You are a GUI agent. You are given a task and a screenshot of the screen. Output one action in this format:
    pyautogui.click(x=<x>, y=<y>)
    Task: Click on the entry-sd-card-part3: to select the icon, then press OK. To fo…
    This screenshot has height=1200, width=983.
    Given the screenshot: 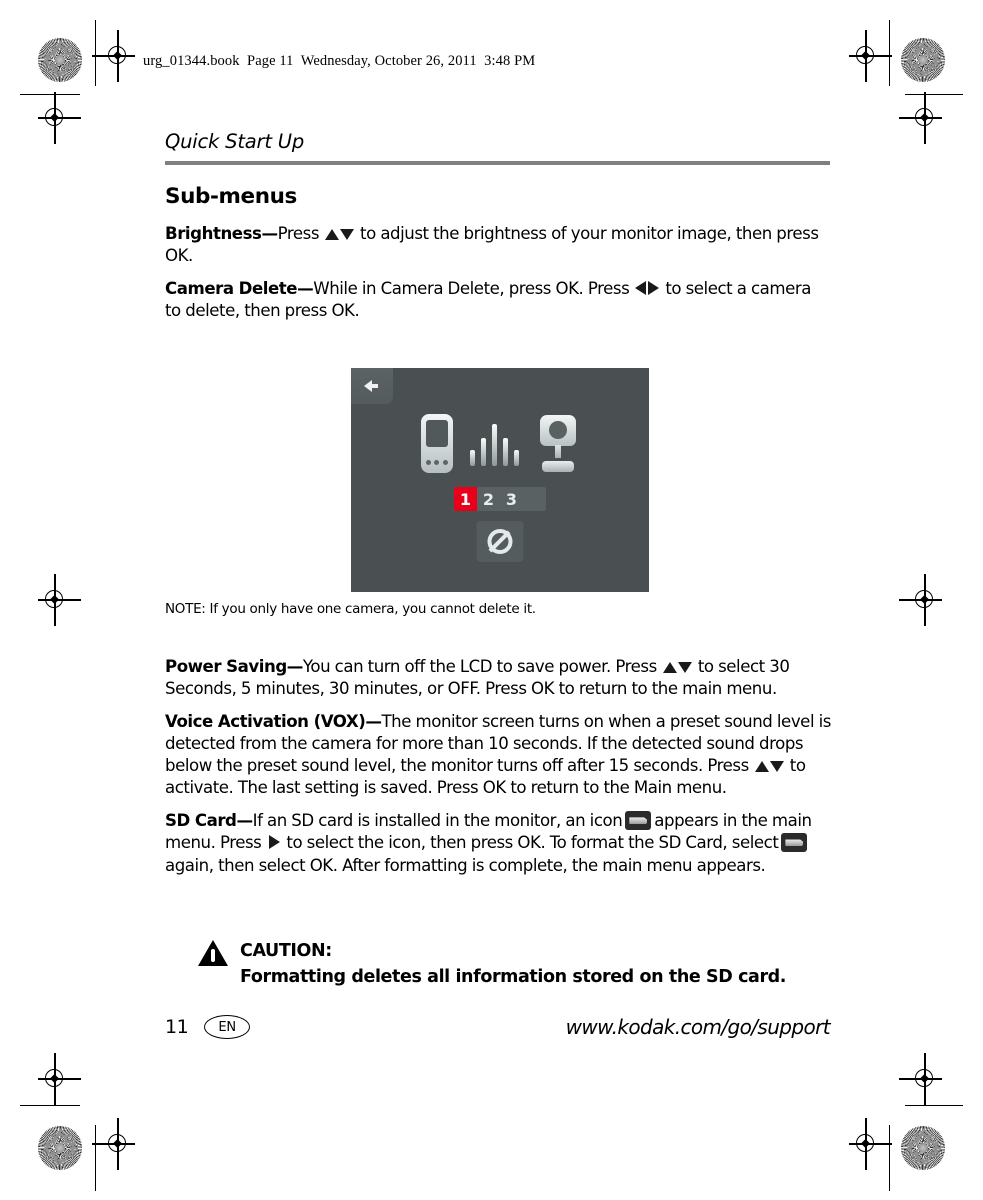 What is the action you would take?
    pyautogui.click(x=532, y=843)
    